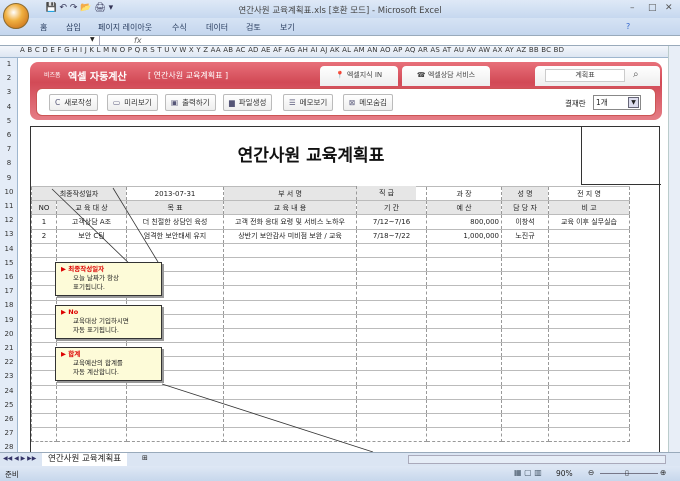  Describe the element at coordinates (9, 220) in the screenshot. I see `row-header: 12` at that location.